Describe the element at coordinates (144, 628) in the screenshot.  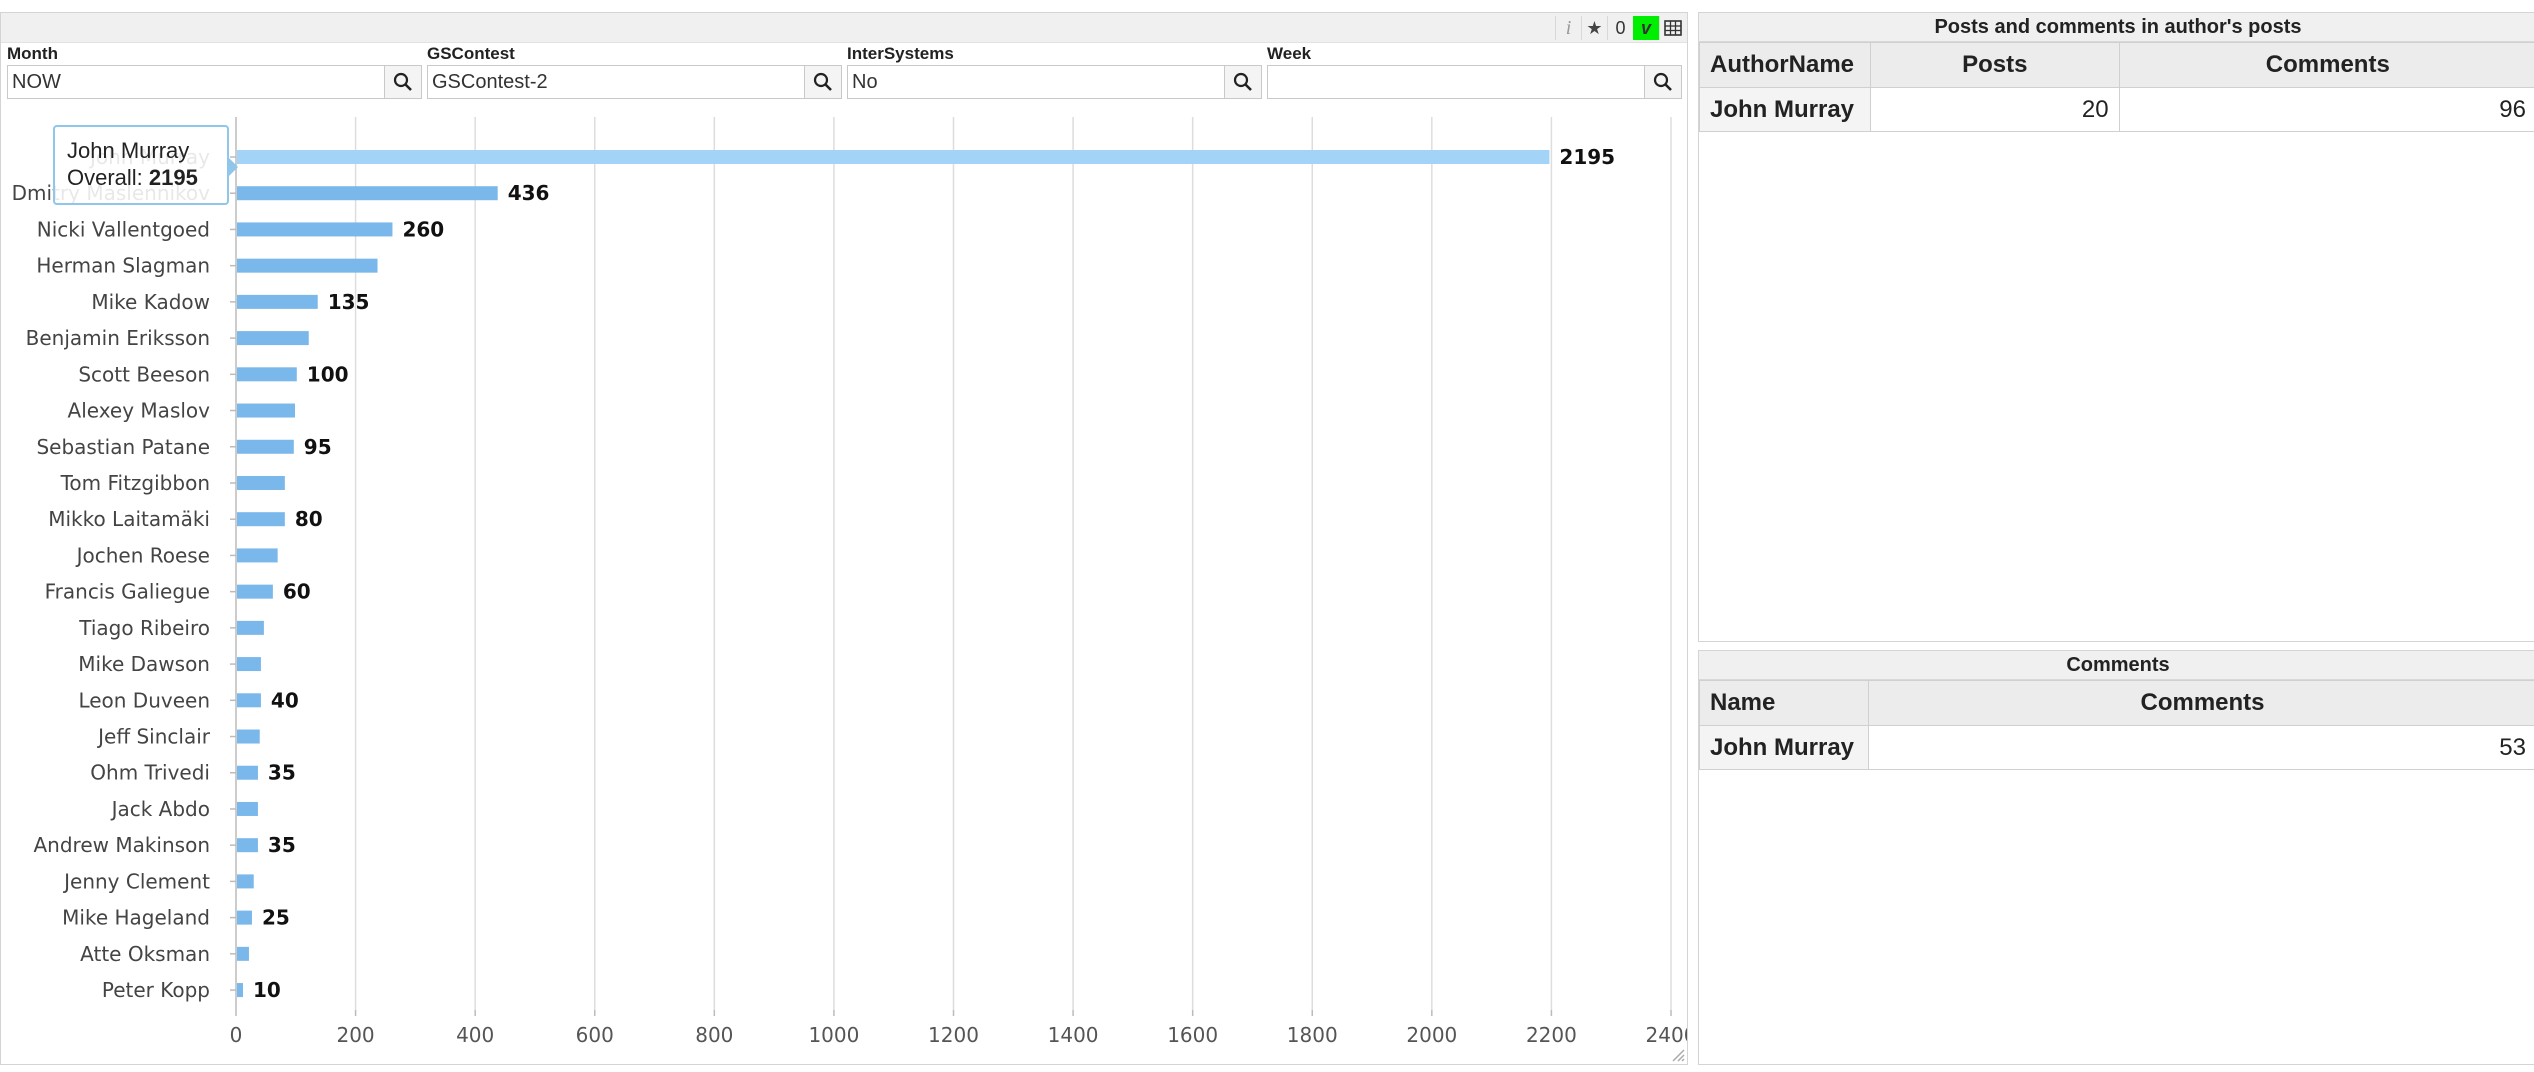
I see `y-tick-label: Tiago Ribeiro` at that location.